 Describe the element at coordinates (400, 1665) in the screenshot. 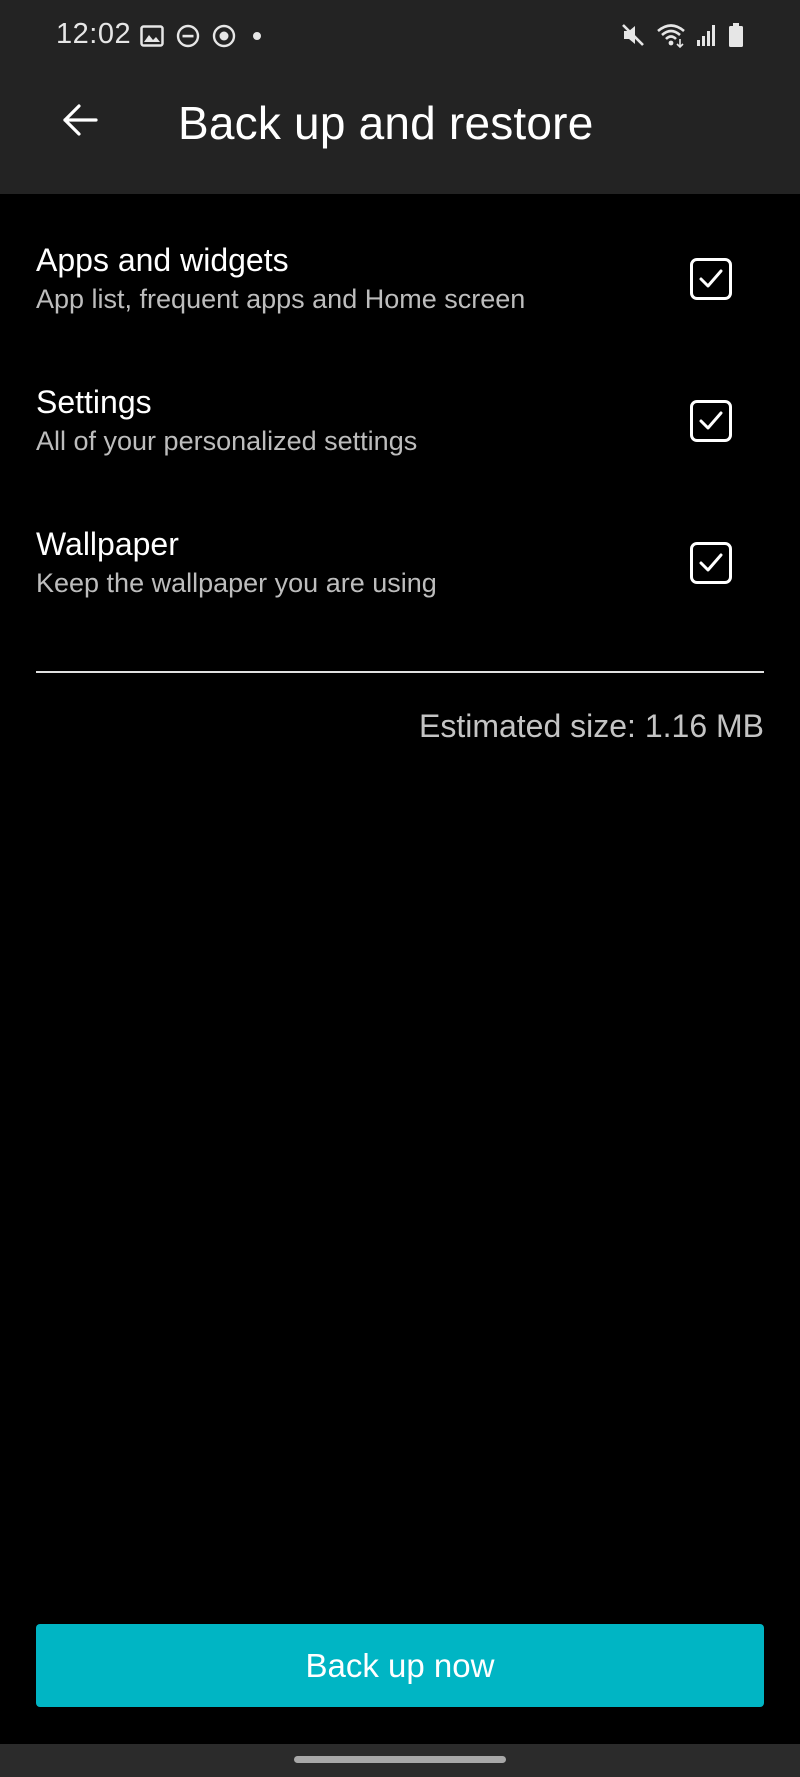

I see `back-up-now-button: Back up now` at that location.